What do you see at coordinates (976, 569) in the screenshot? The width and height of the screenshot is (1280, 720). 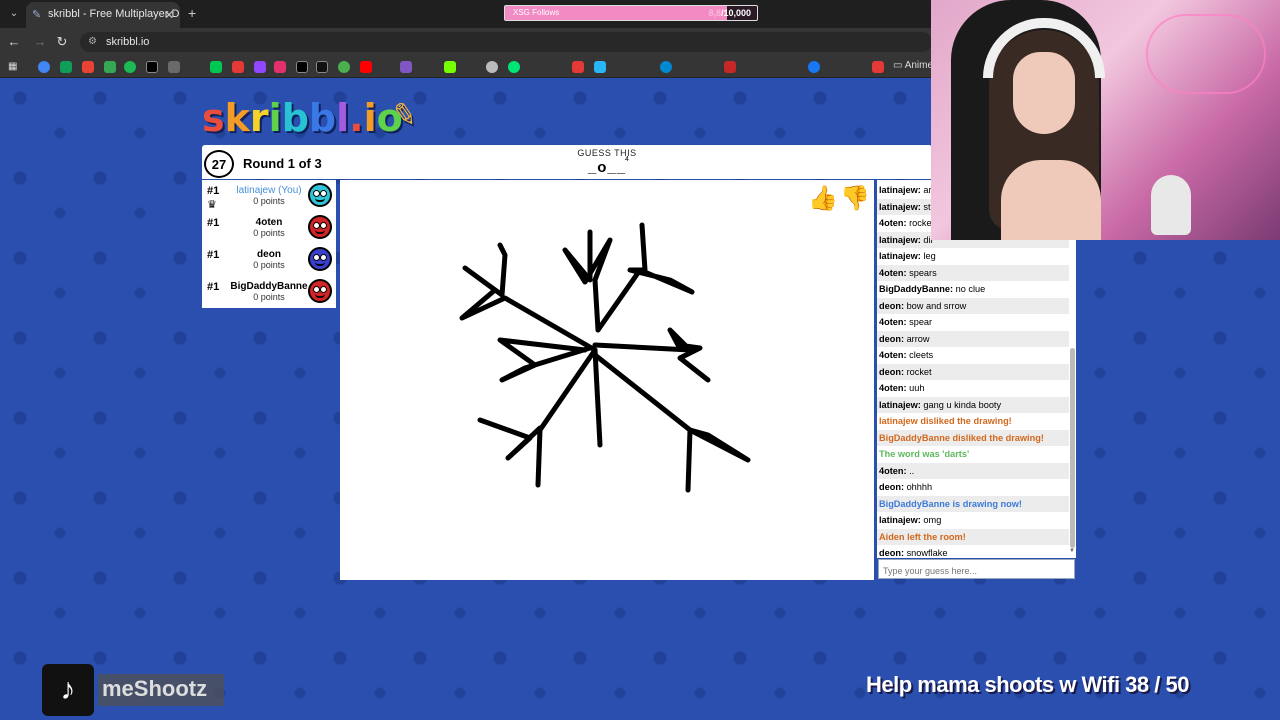 I see `guess-input` at bounding box center [976, 569].